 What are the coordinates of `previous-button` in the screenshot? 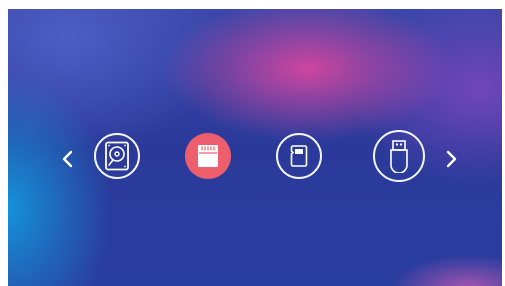 It's located at (68, 159).